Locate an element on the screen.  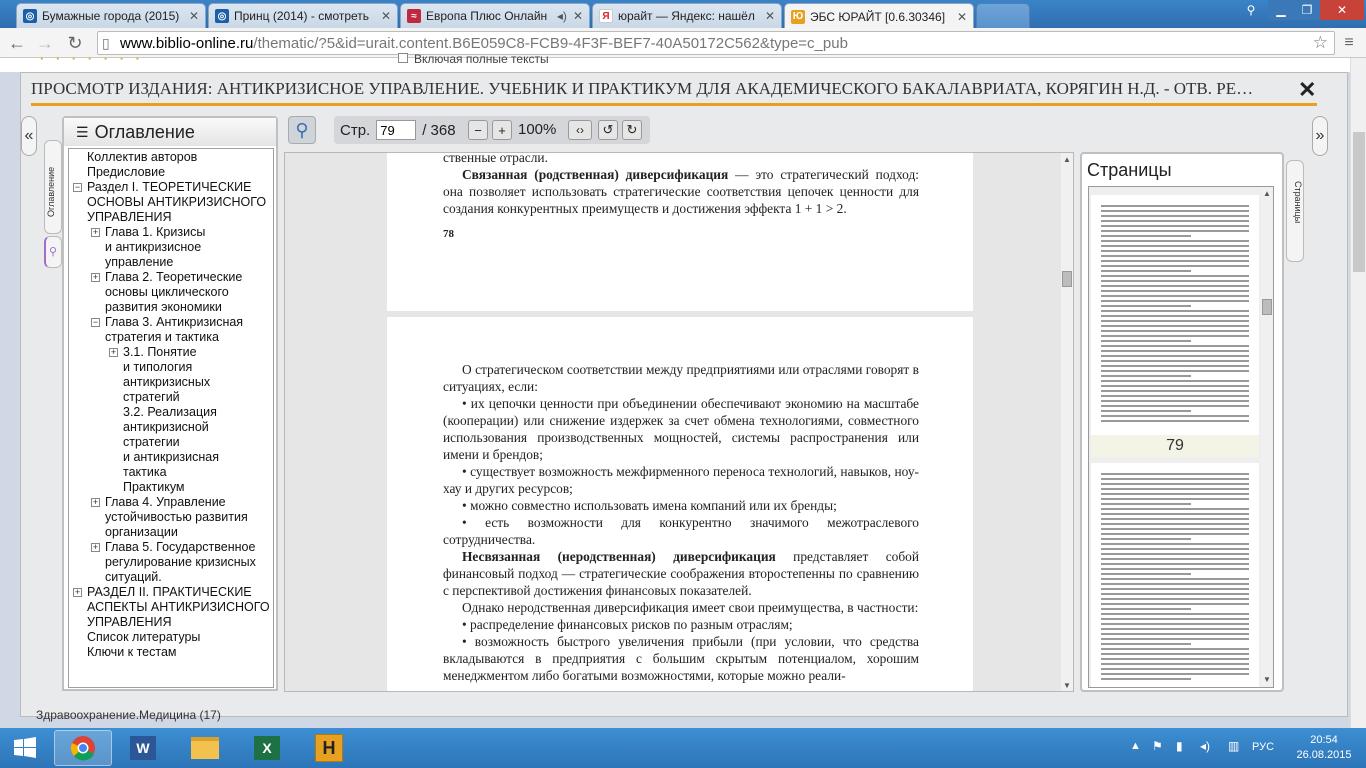
search-in-book-button: ⚲ is located at coordinates (302, 130).